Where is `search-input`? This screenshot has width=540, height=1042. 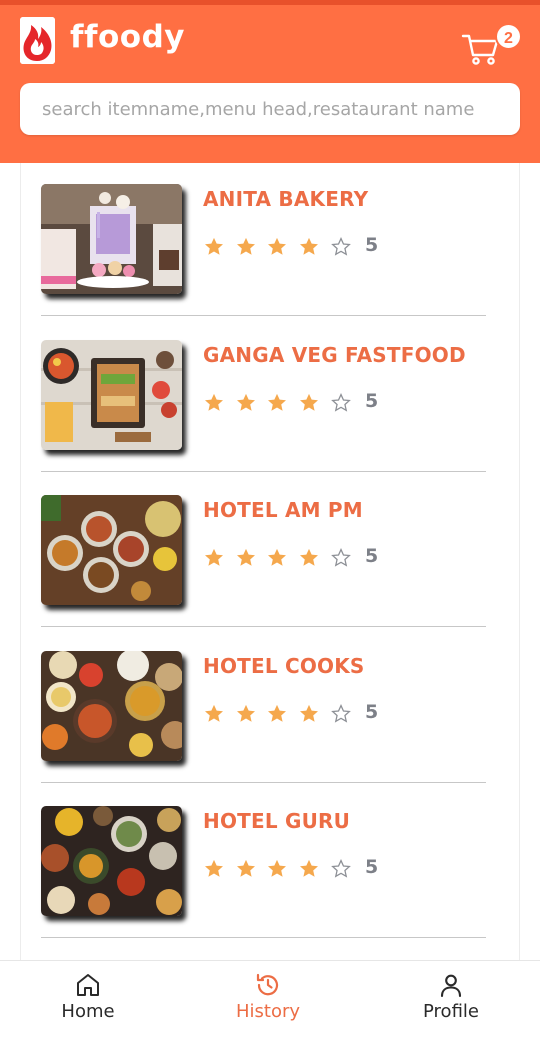
search-input is located at coordinates (270, 109).